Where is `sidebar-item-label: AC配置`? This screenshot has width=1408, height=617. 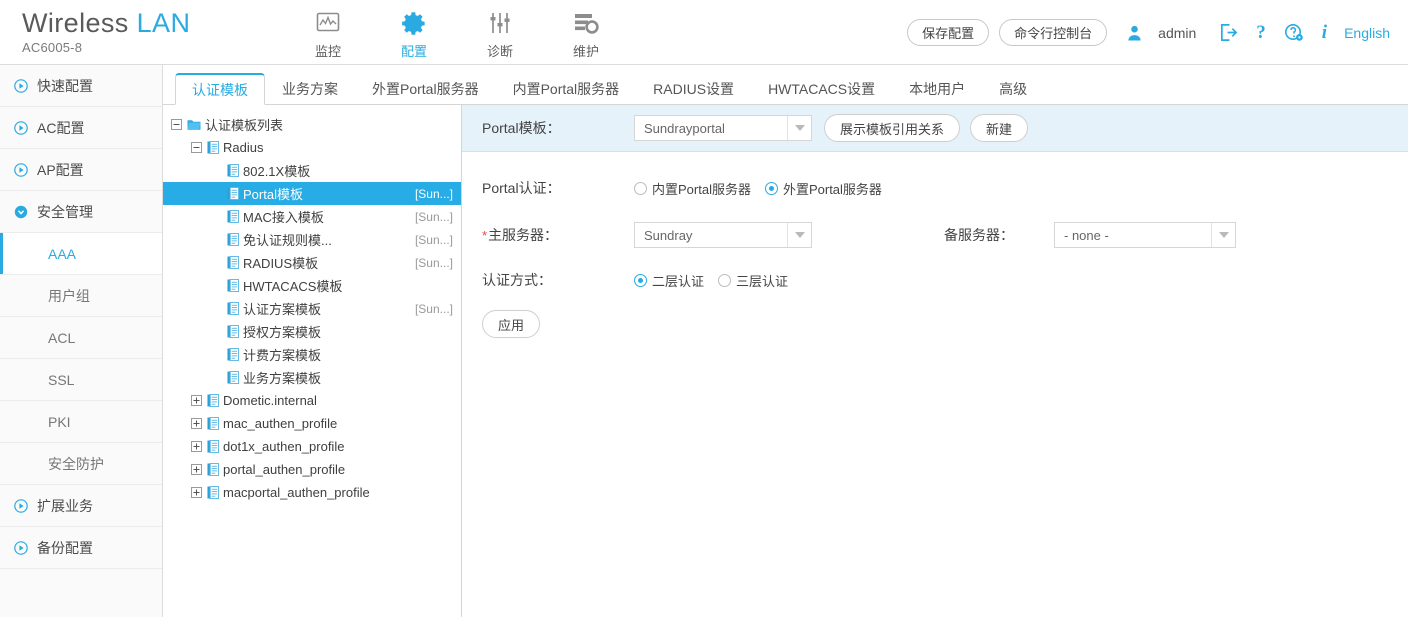 sidebar-item-label: AC配置 is located at coordinates (61, 127).